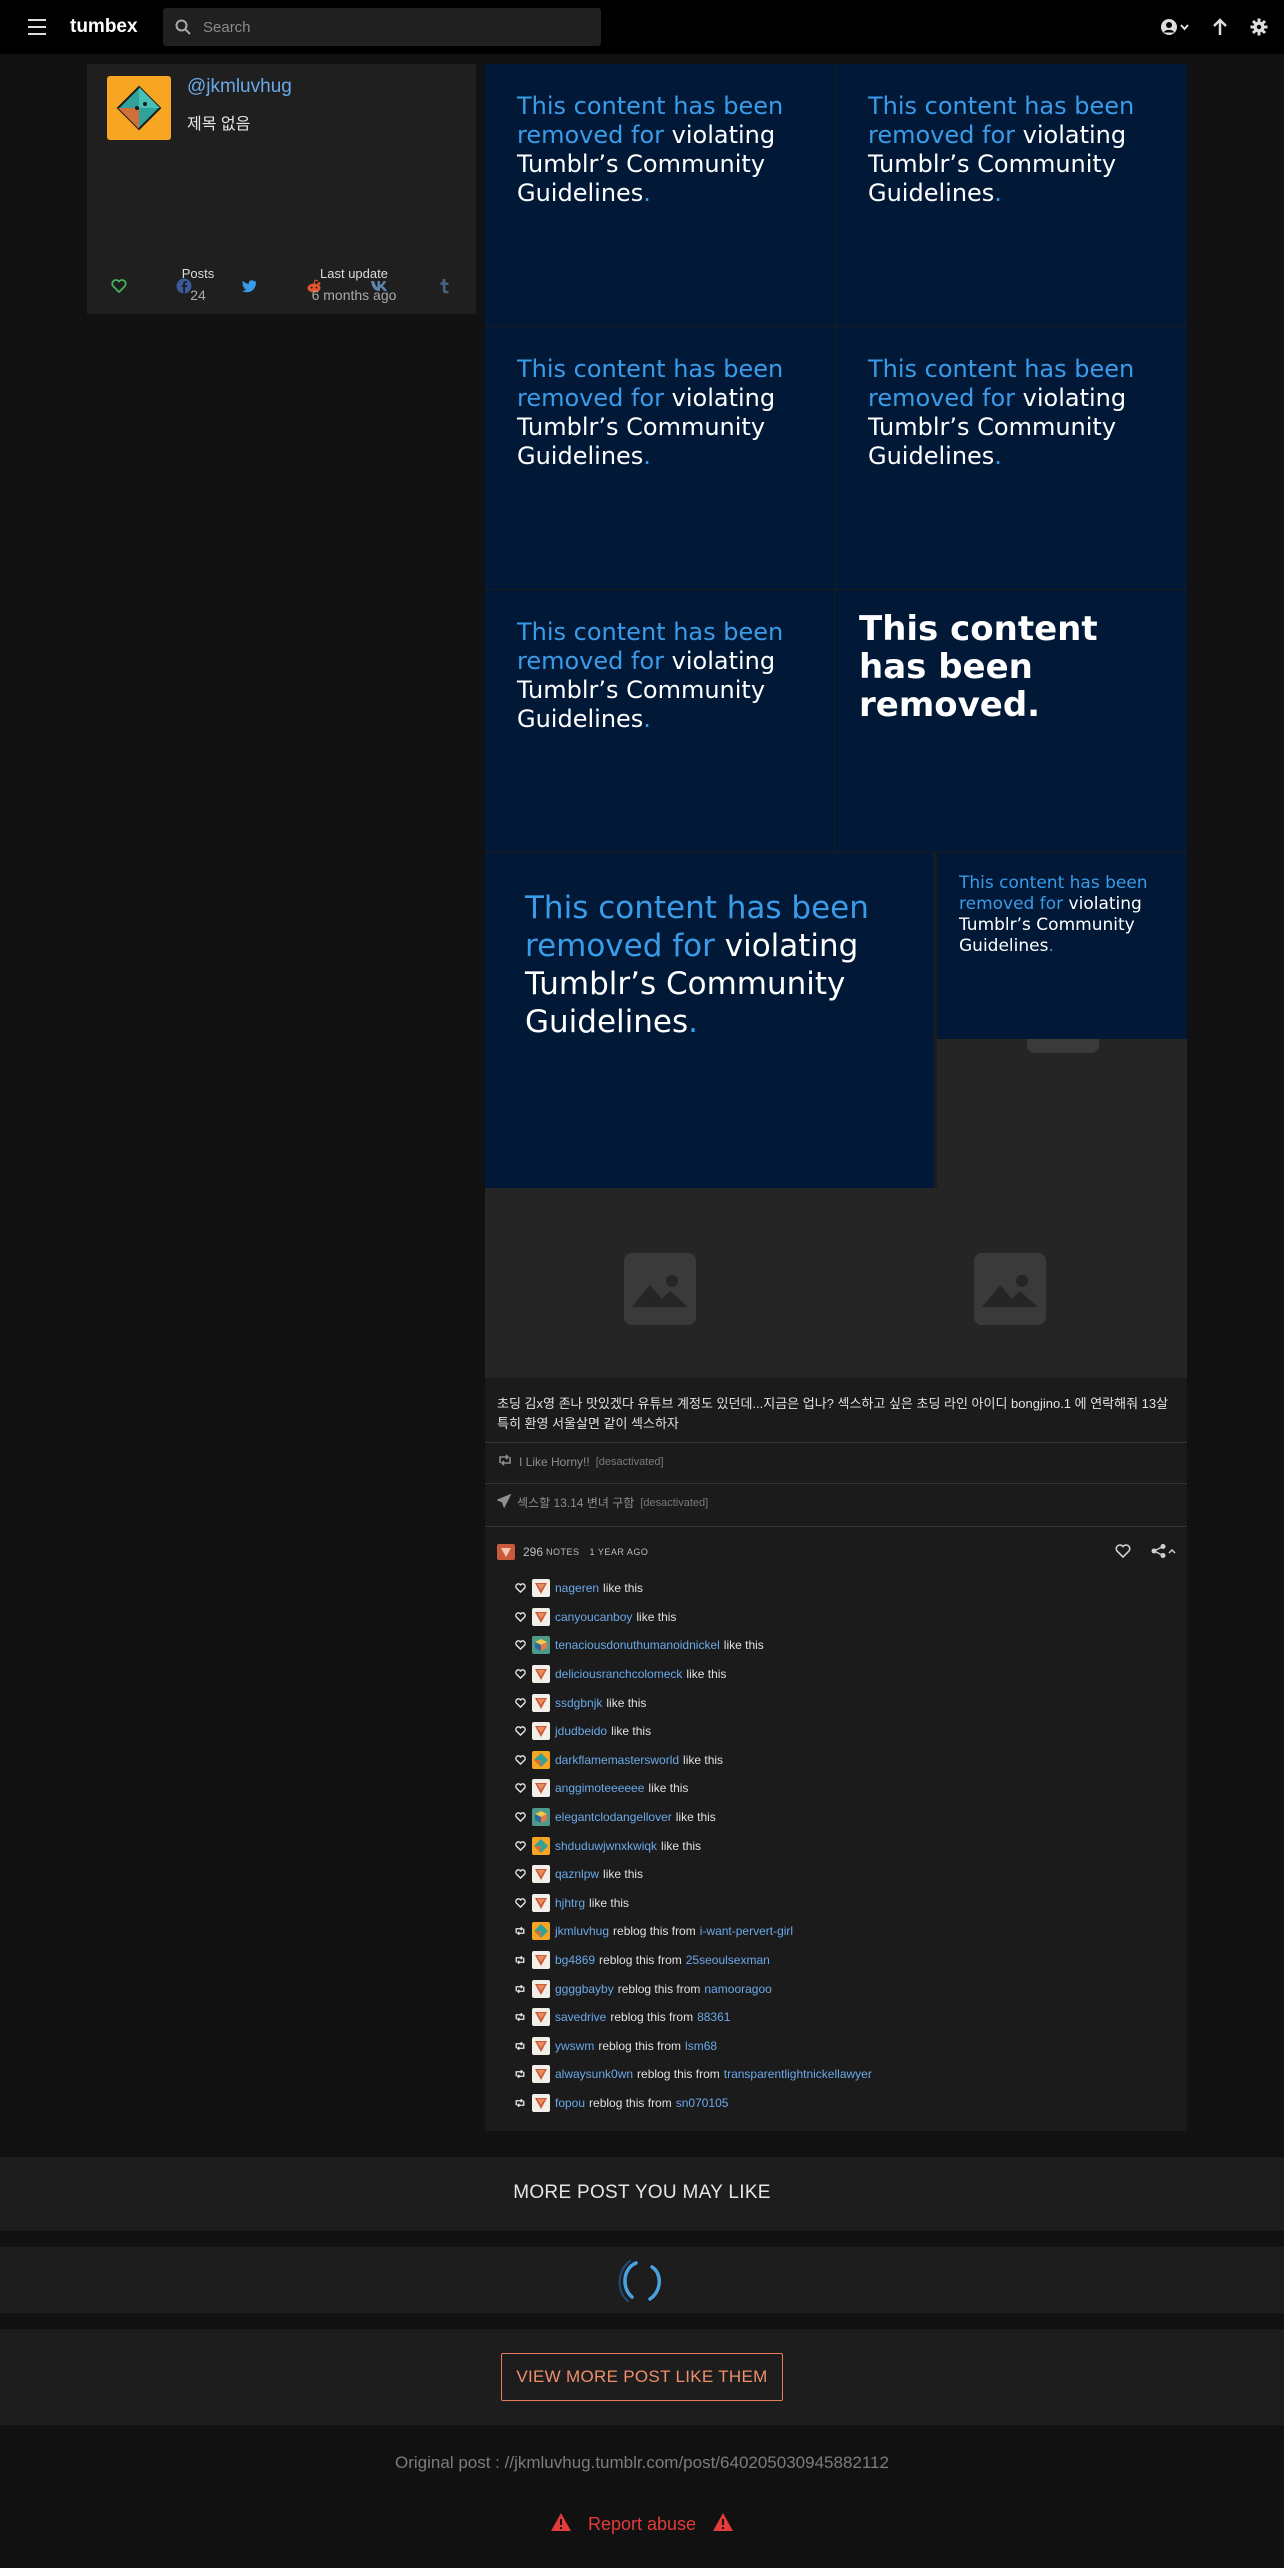 This screenshot has width=1284, height=2568. I want to click on view-more-posts-button: VIEW MORE POST LIKE THEM, so click(642, 2377).